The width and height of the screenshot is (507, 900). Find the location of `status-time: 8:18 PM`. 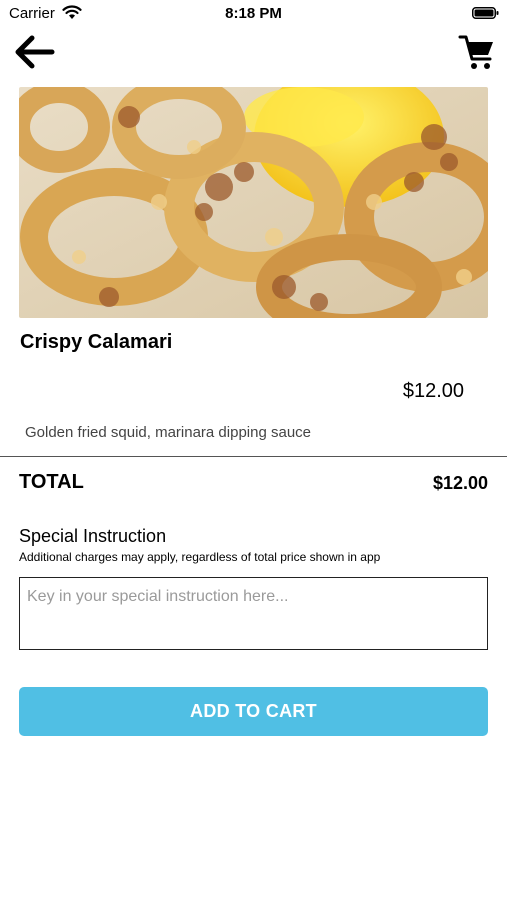

status-time: 8:18 PM is located at coordinates (253, 13).